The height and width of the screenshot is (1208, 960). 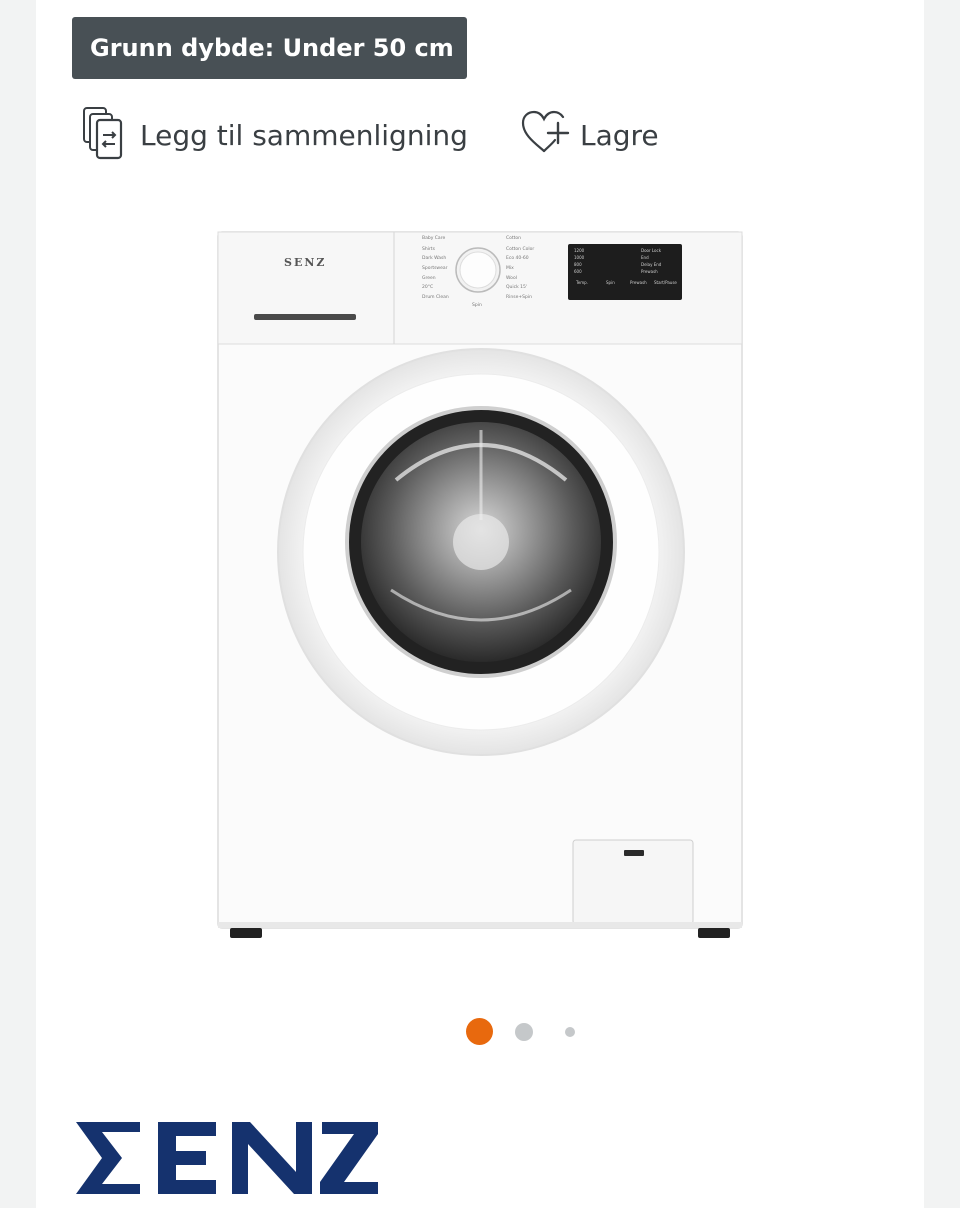 I want to click on svg-text: Quick 15', so click(x=516, y=287).